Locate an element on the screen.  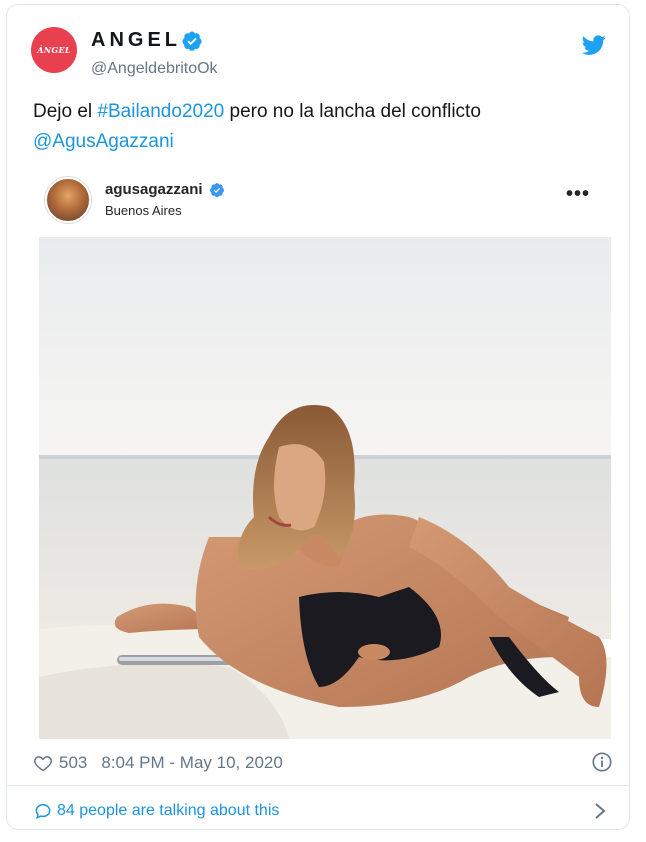
hashtag-link: #Bailando2020 is located at coordinates (160, 111).